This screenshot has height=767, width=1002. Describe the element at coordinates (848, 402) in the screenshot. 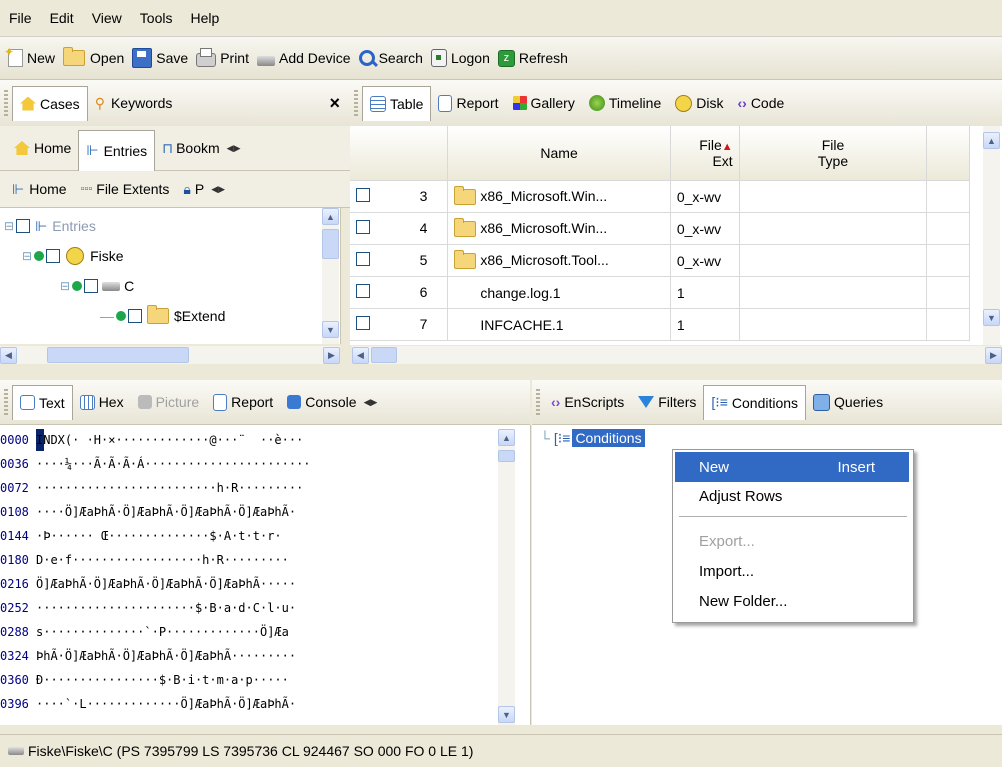

I see `tab-queries: Queries` at that location.